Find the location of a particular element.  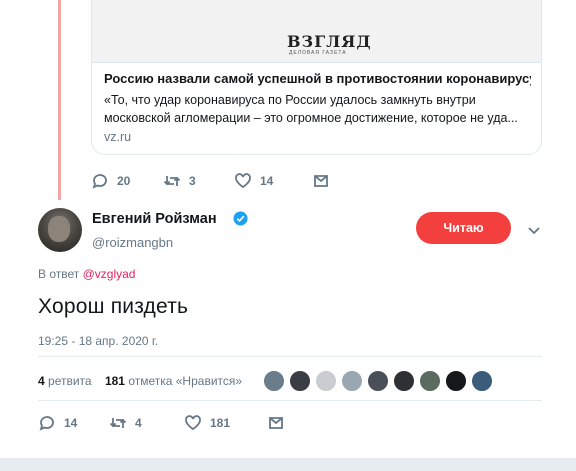

reply-count: 20 is located at coordinates (124, 181).